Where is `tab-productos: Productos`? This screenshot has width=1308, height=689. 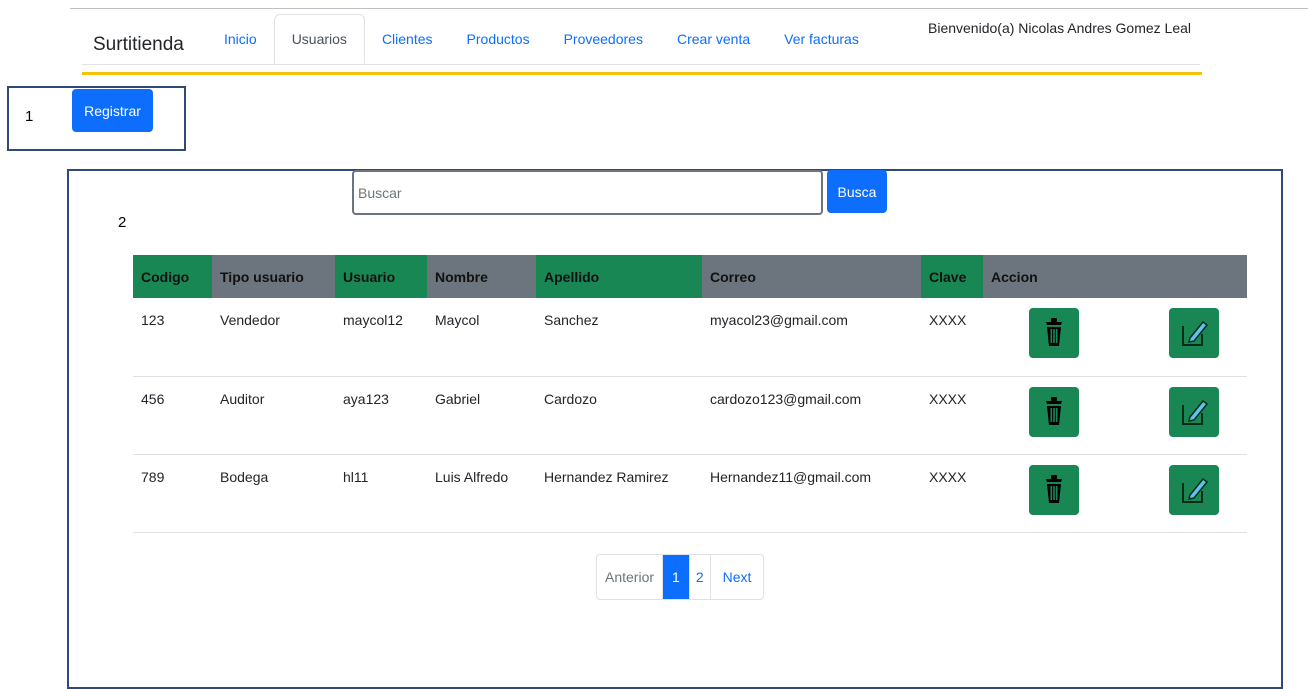 tab-productos: Productos is located at coordinates (498, 39).